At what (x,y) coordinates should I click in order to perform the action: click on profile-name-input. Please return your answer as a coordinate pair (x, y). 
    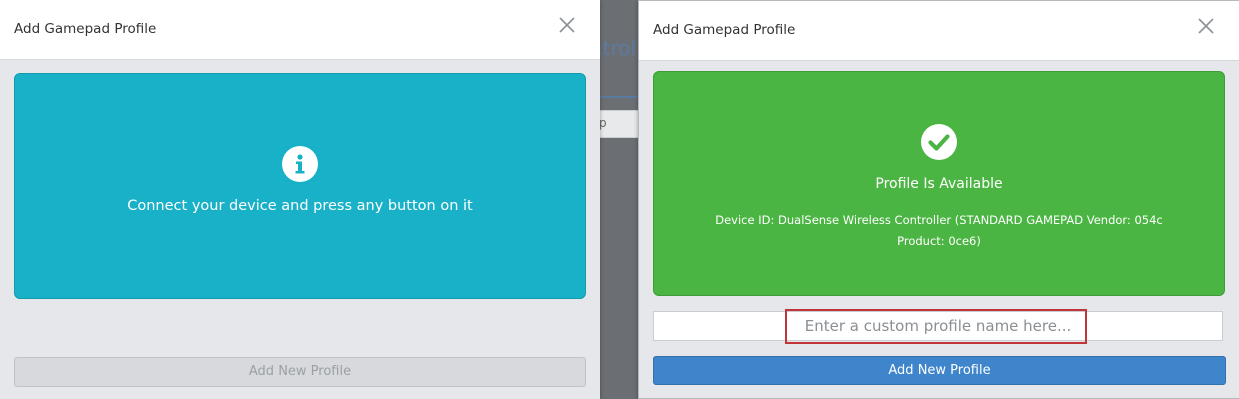
    Looking at the image, I should click on (938, 326).